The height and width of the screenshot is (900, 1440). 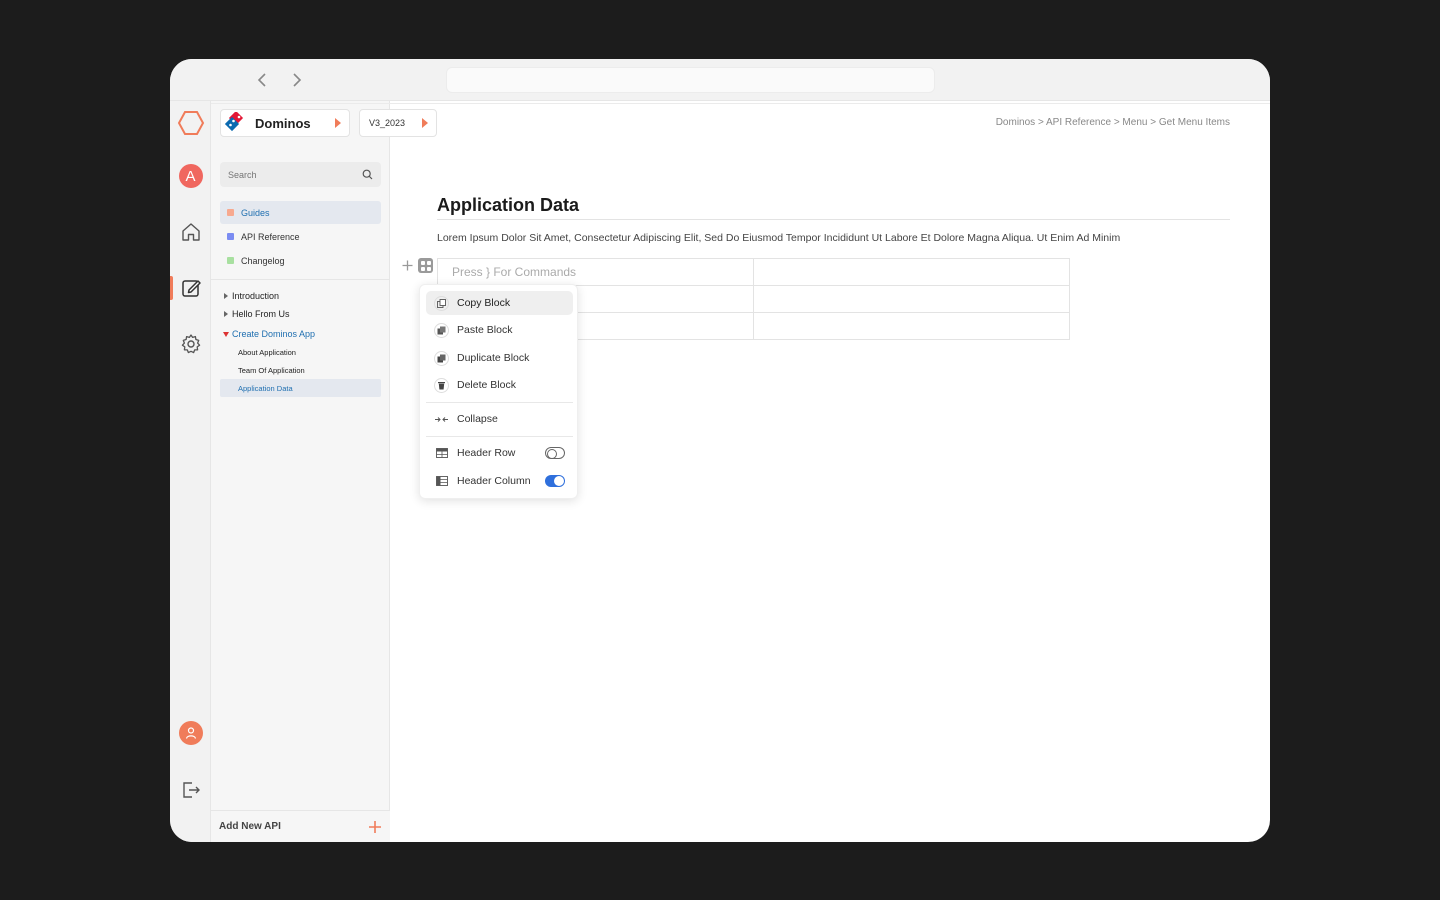 I want to click on delete-block-item: Delete Block, so click(x=499, y=385).